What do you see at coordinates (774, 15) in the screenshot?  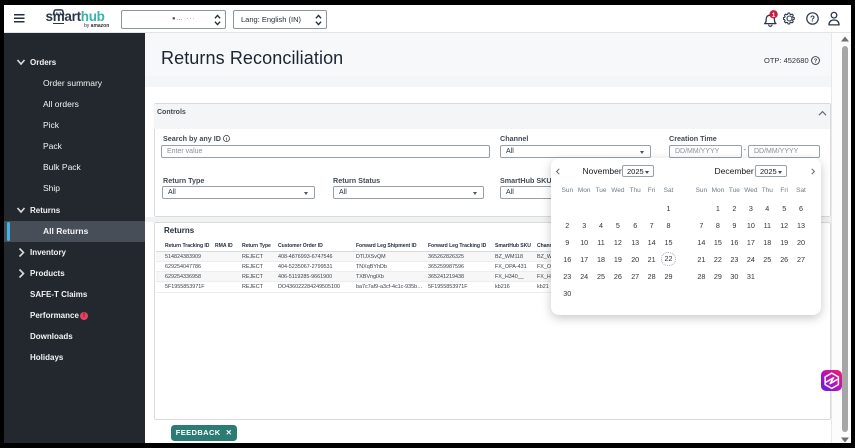 I see `svg-text: 1` at bounding box center [774, 15].